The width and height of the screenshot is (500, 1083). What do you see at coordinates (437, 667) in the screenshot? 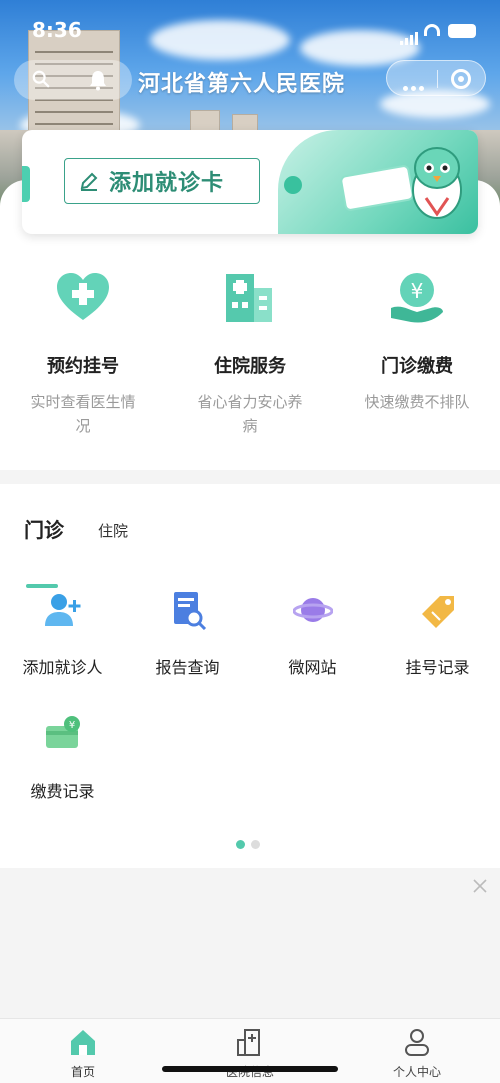
I see `grid-label: 挂号记录` at bounding box center [437, 667].